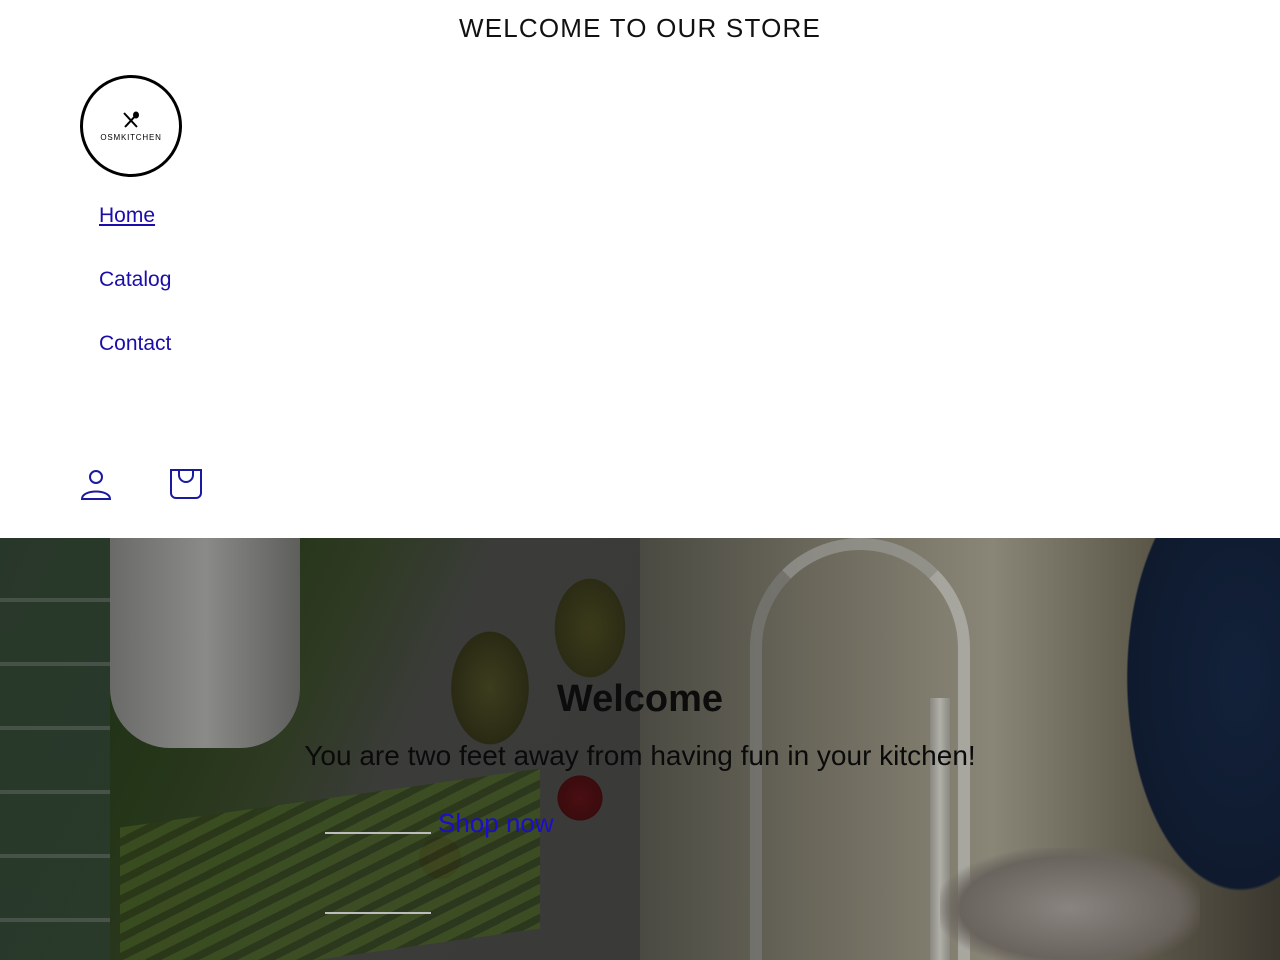 The width and height of the screenshot is (1280, 960). I want to click on announcement-bar: WELCOME TO OUR STORE, so click(640, 28).